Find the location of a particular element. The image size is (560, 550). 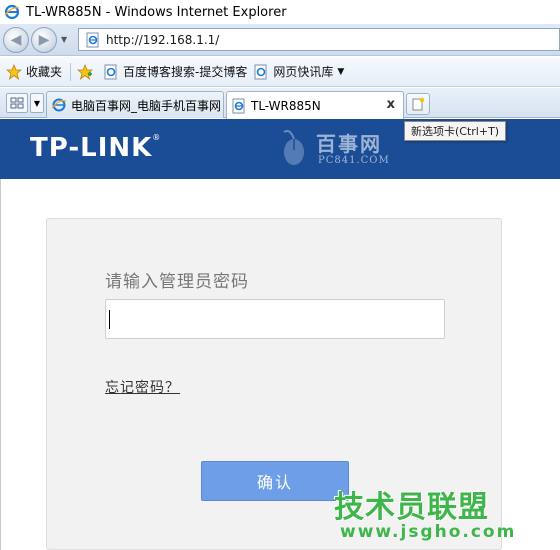

tab-label: 电脑百事网_电脑手机百事网 is located at coordinates (146, 105).